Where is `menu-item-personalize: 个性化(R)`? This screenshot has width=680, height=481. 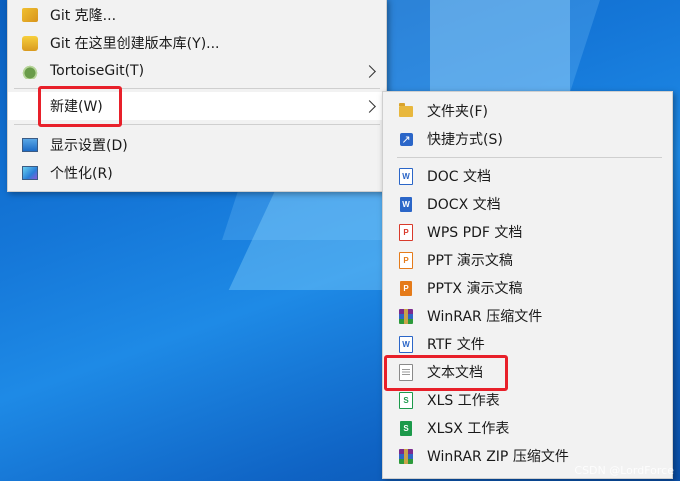 menu-item-personalize: 个性化(R) is located at coordinates (197, 173).